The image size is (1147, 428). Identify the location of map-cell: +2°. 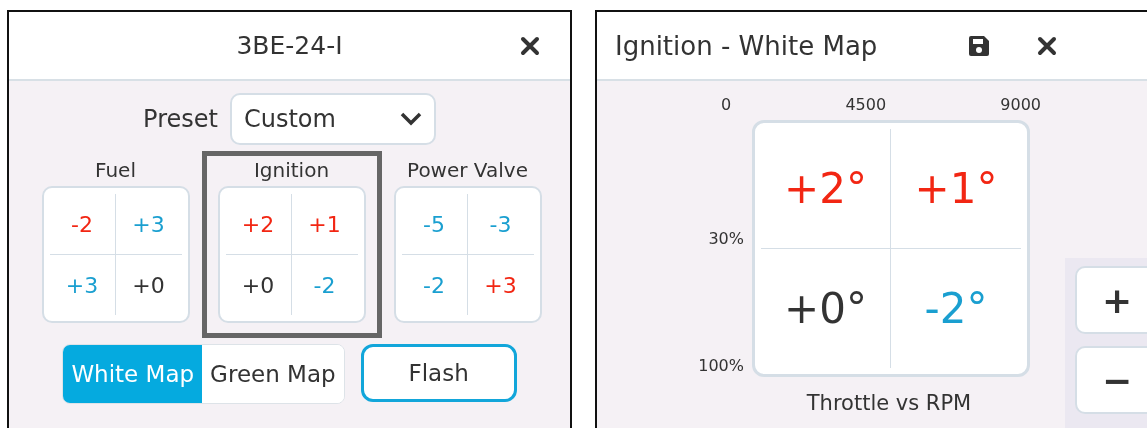
(826, 189).